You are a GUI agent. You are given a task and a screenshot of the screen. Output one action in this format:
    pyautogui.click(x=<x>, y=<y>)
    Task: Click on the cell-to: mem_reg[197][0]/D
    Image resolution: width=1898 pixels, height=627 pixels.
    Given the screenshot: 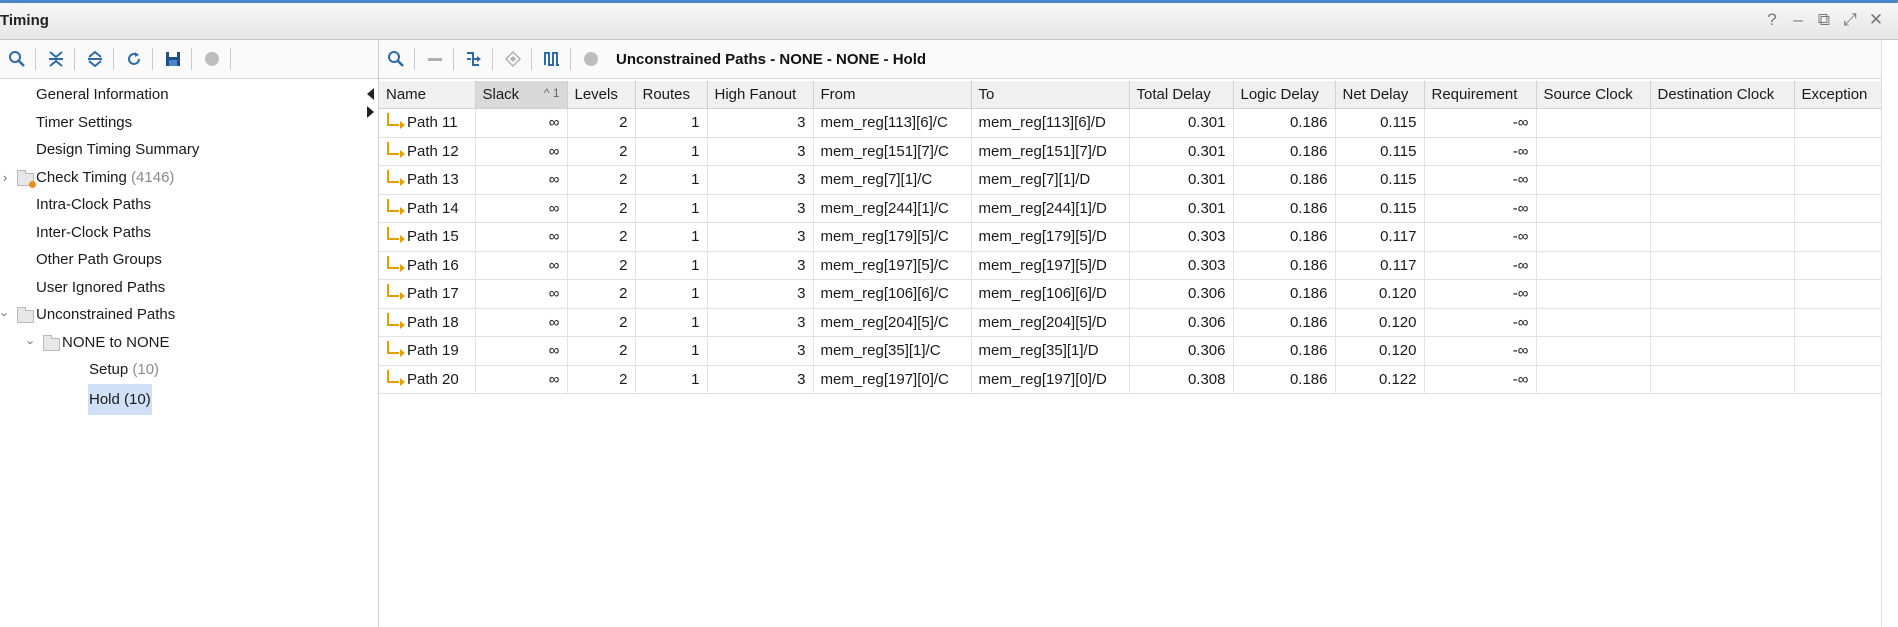 What is the action you would take?
    pyautogui.click(x=1050, y=379)
    